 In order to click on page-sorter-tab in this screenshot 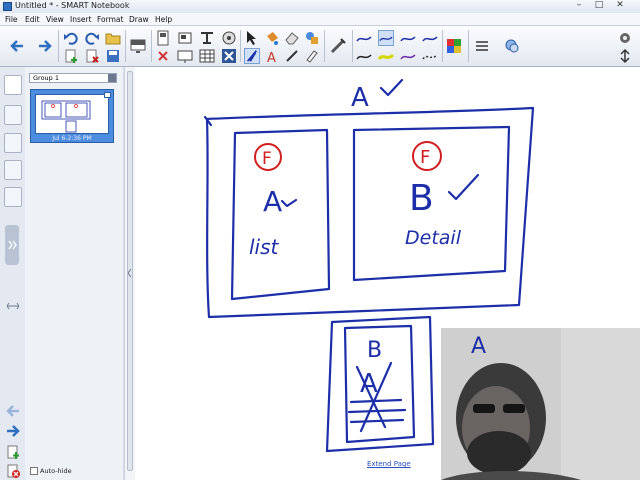, I will do `click(13, 85)`.